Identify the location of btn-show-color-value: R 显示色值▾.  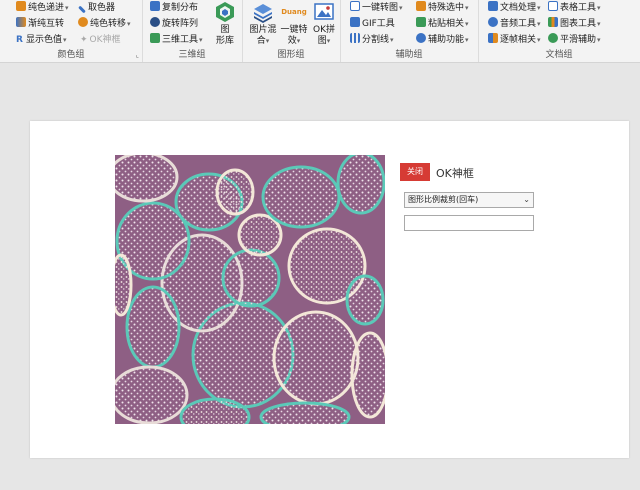
(41, 40).